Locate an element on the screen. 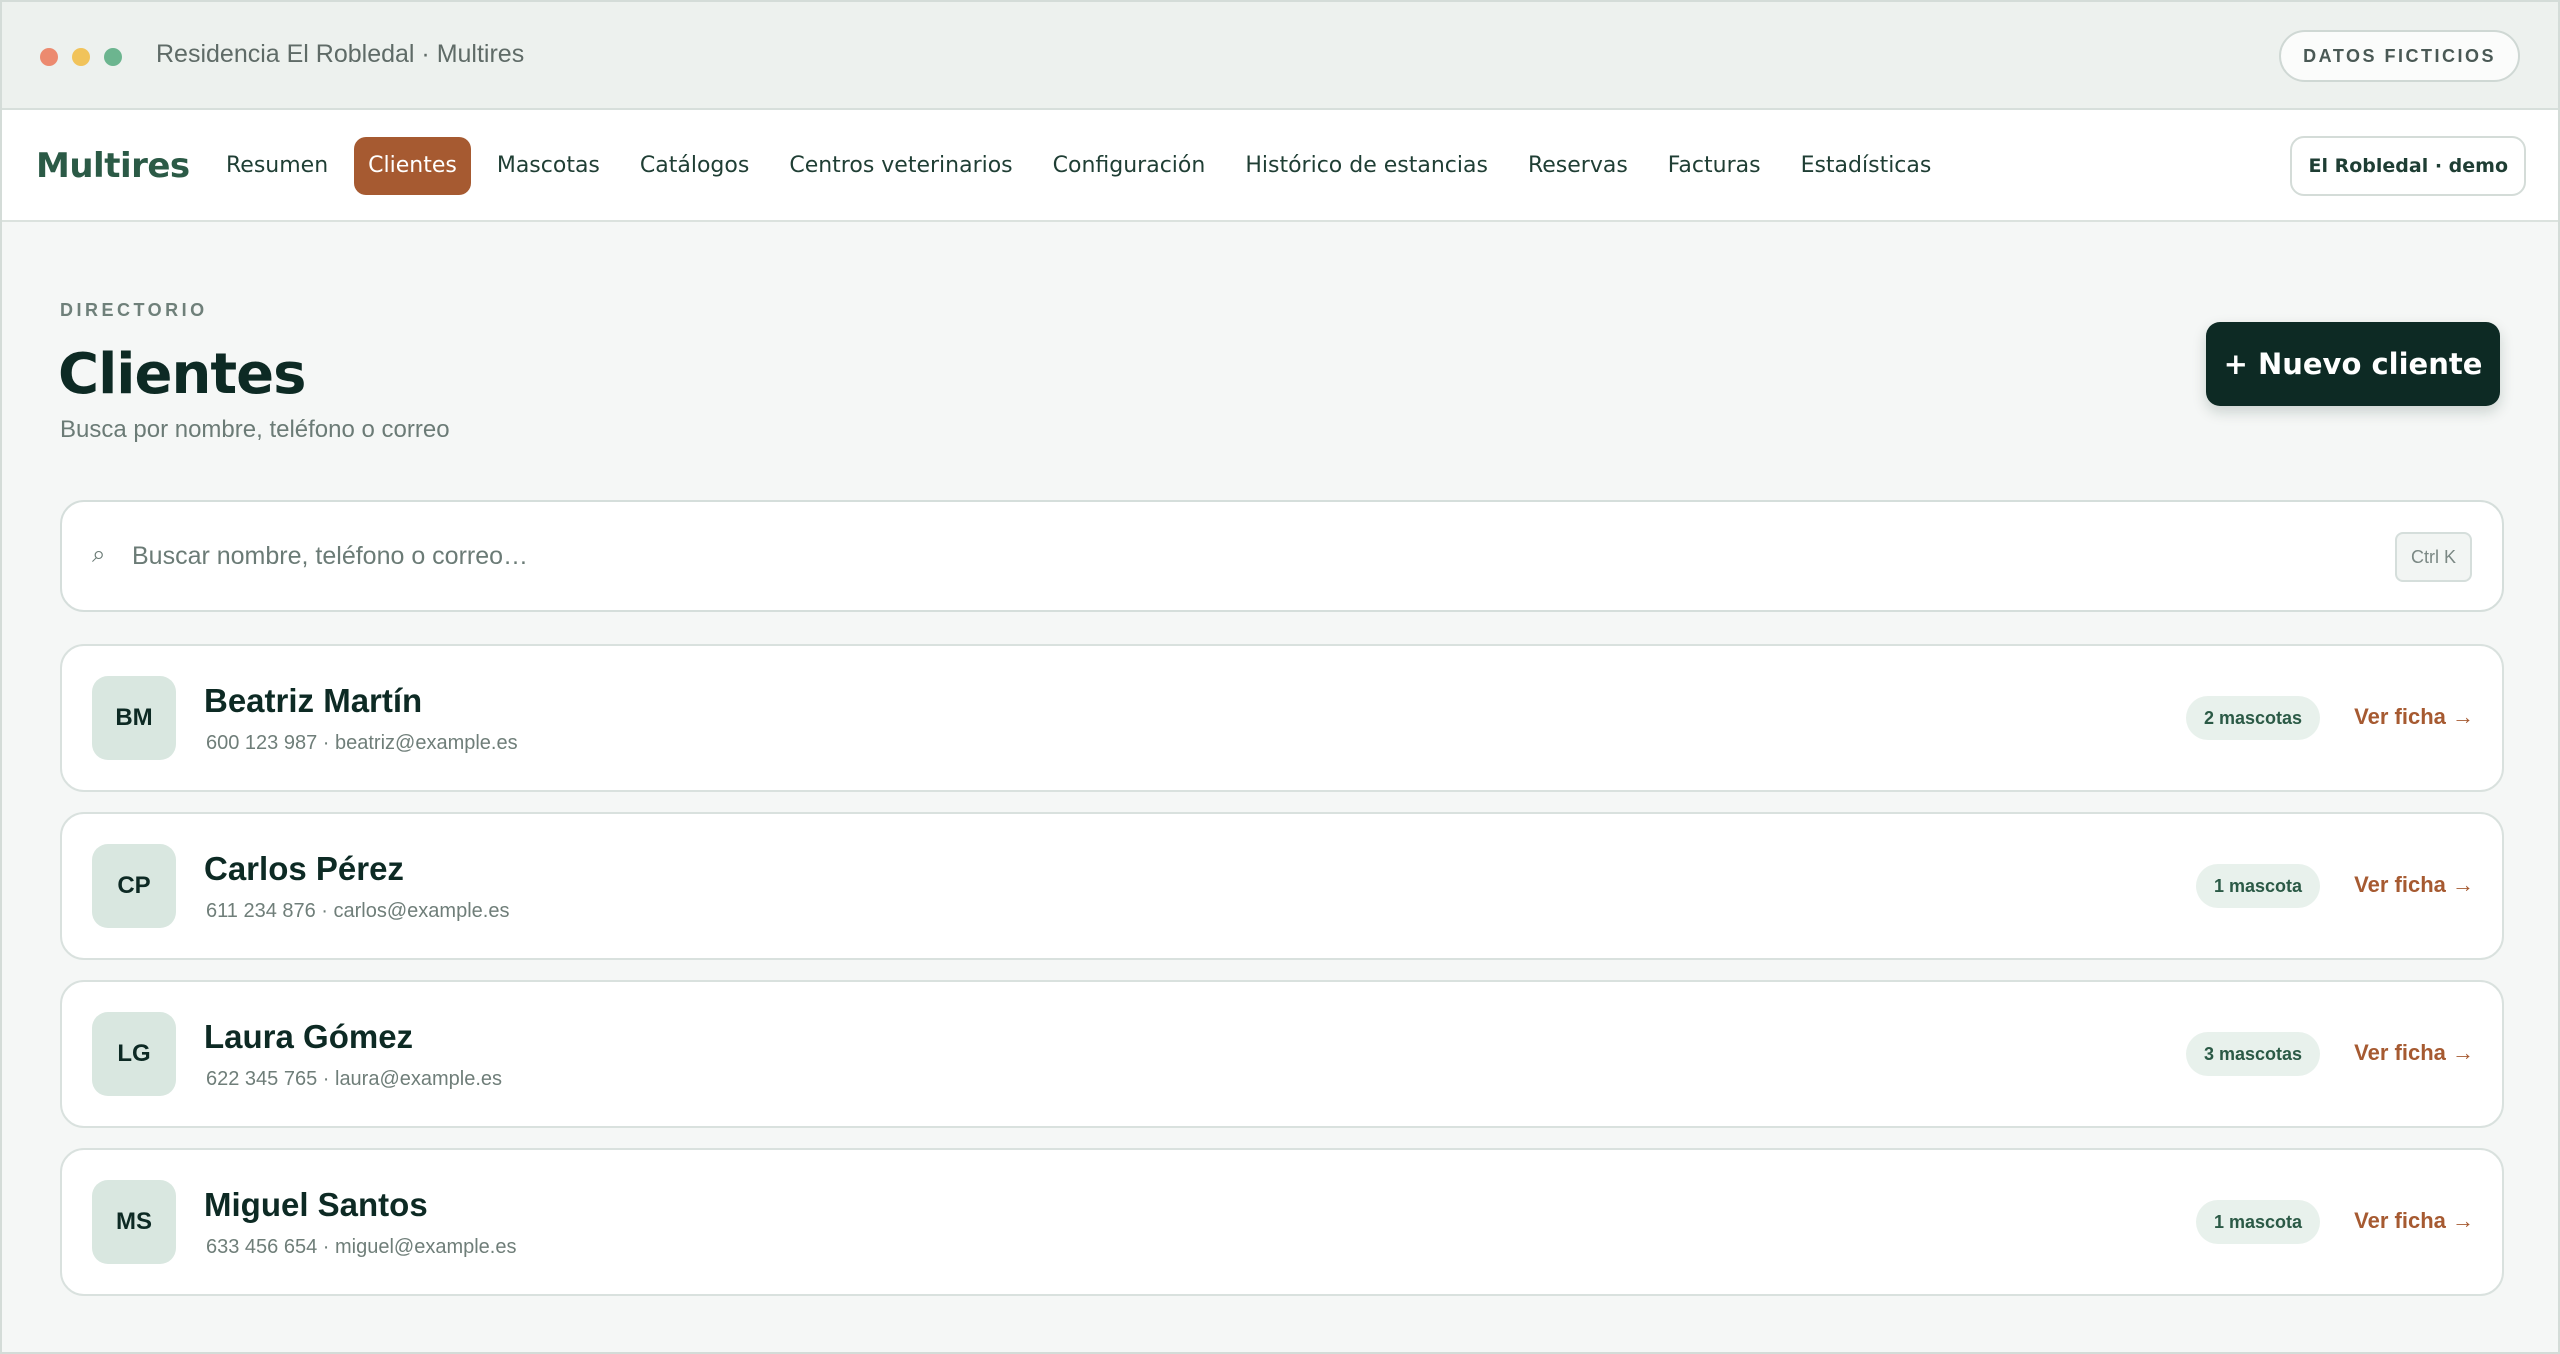  page-title: Clientes is located at coordinates (182, 374).